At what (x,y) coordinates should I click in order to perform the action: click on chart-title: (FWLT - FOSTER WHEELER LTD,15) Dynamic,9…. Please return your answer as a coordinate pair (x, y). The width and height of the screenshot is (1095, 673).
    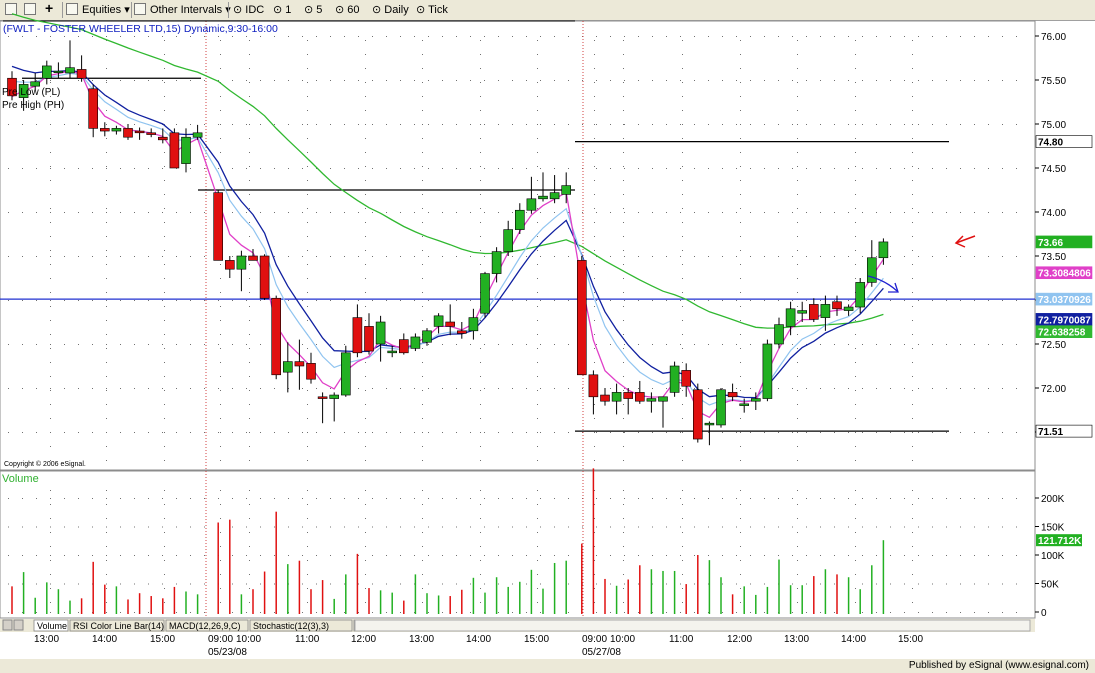
    Looking at the image, I should click on (140, 29).